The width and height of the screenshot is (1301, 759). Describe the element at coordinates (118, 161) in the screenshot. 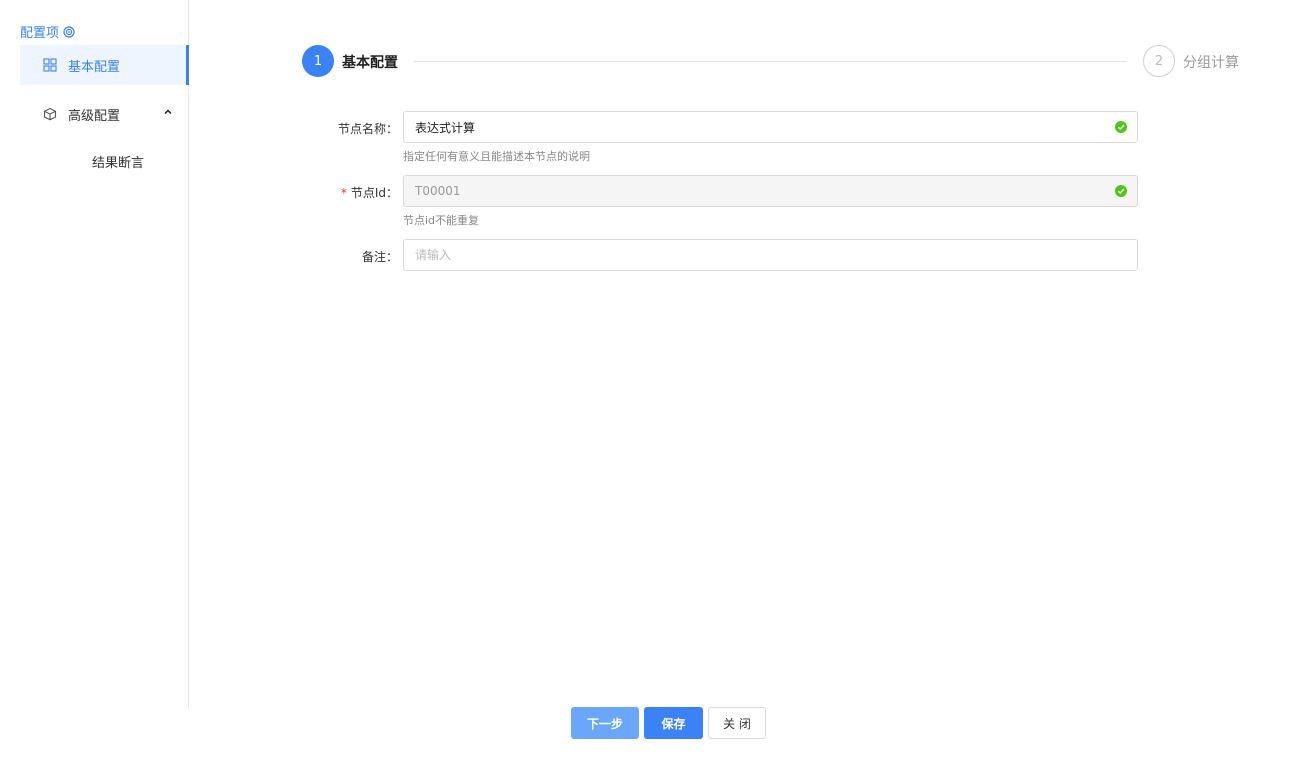

I see `sidebar-subitem-result-assertion: 结果断言` at that location.